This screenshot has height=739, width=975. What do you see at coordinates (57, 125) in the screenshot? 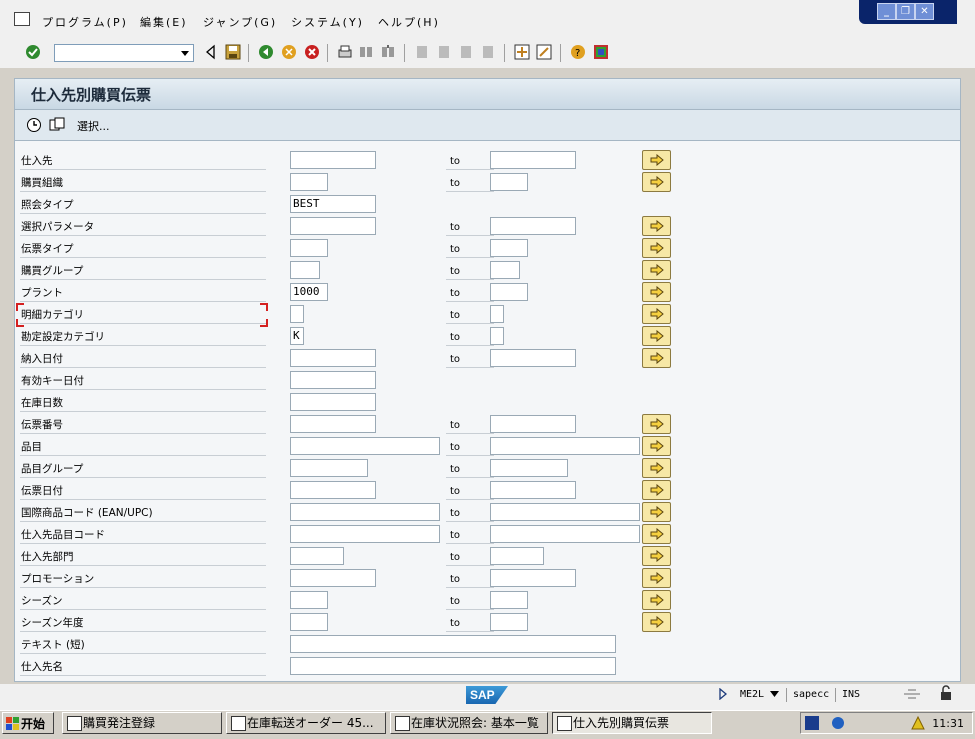
I see `get-variant-icon` at bounding box center [57, 125].